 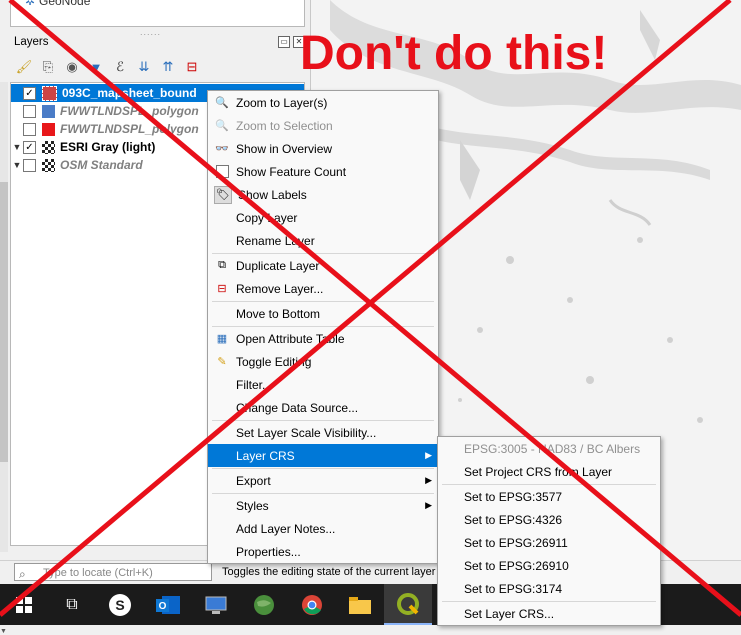 What do you see at coordinates (72, 67) in the screenshot?
I see `manage-visibility-icon: ◉` at bounding box center [72, 67].